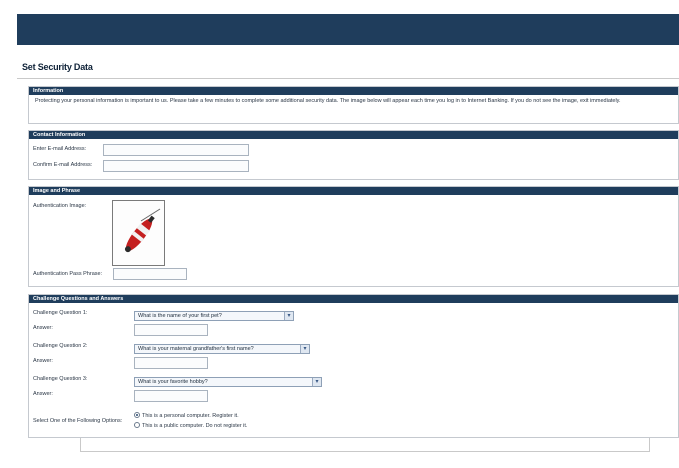 This screenshot has height=468, width=679. What do you see at coordinates (353, 299) in the screenshot?
I see `challenge-header: Challenge Questions and Answers` at bounding box center [353, 299].